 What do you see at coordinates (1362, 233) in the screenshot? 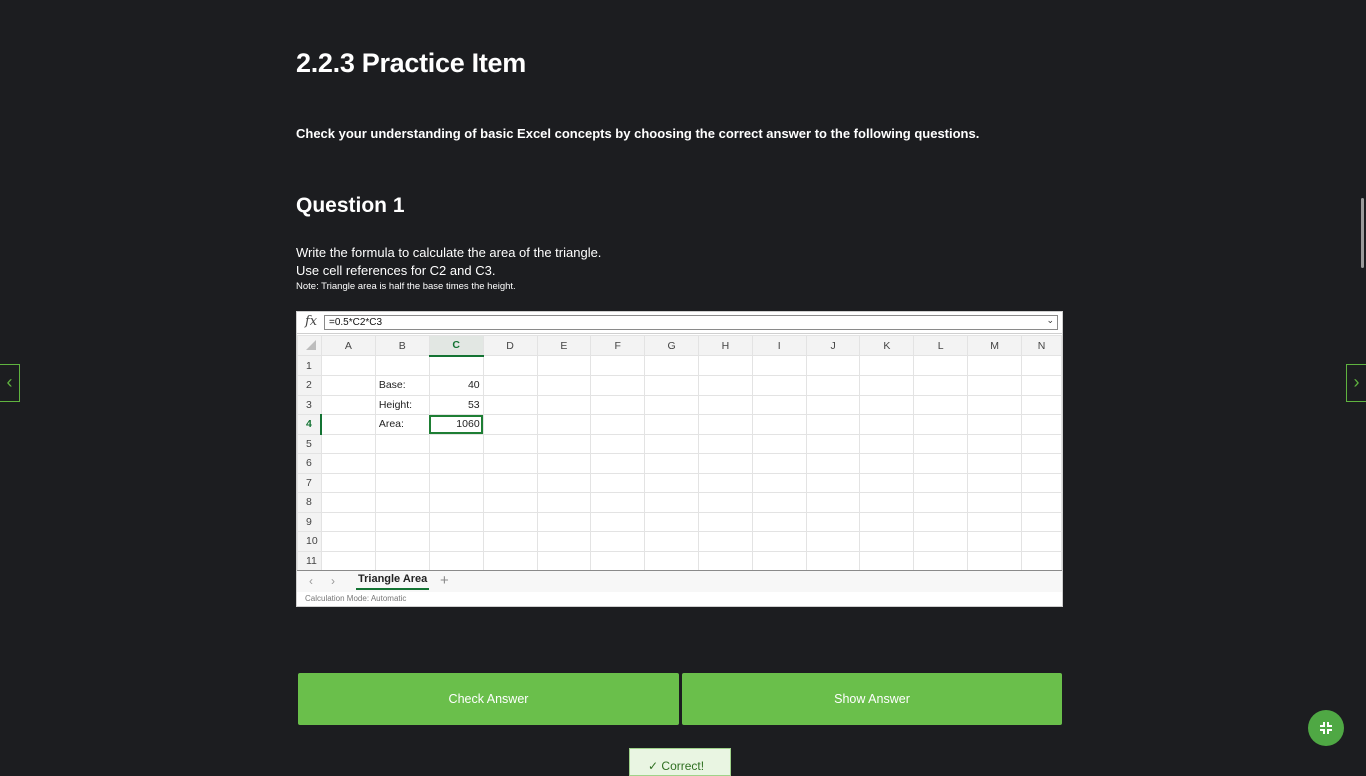
I see `page-scrollbar` at bounding box center [1362, 233].